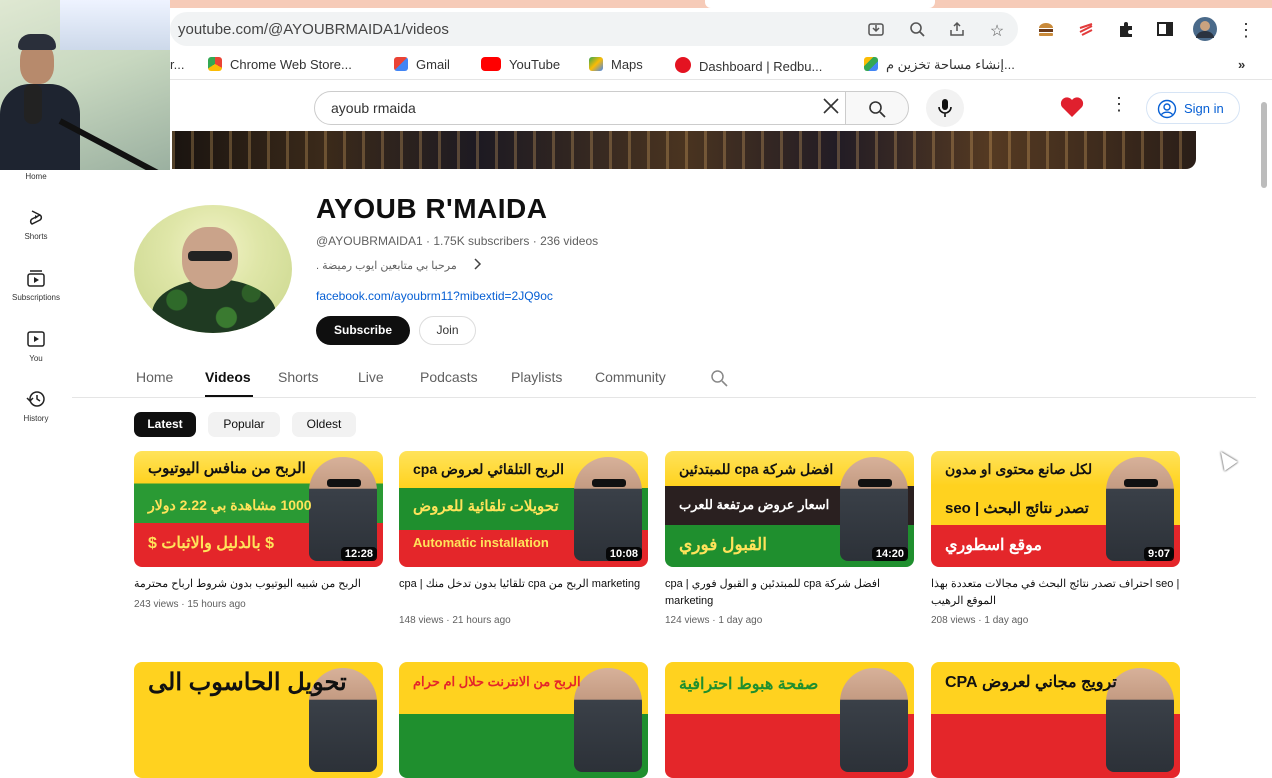 The width and height of the screenshot is (1272, 778). I want to click on profile-avatar-icon, so click(1204, 31).